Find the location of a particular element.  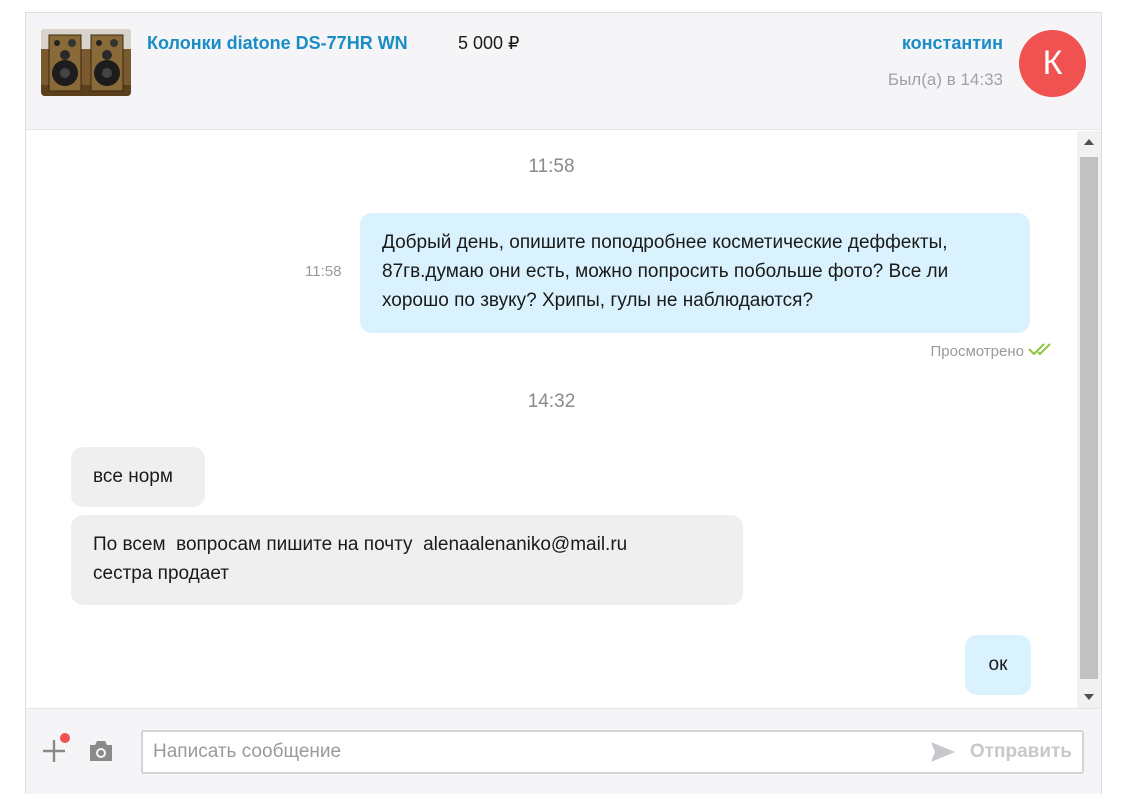

double-check-icon is located at coordinates (1042, 351).